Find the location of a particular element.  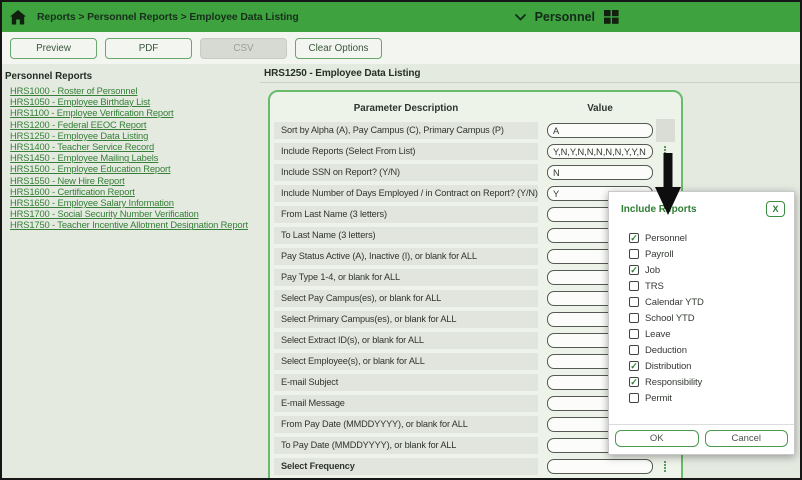

report-link-hrs1400: HRS1400 - Teacher Service Record is located at coordinates (135, 146).